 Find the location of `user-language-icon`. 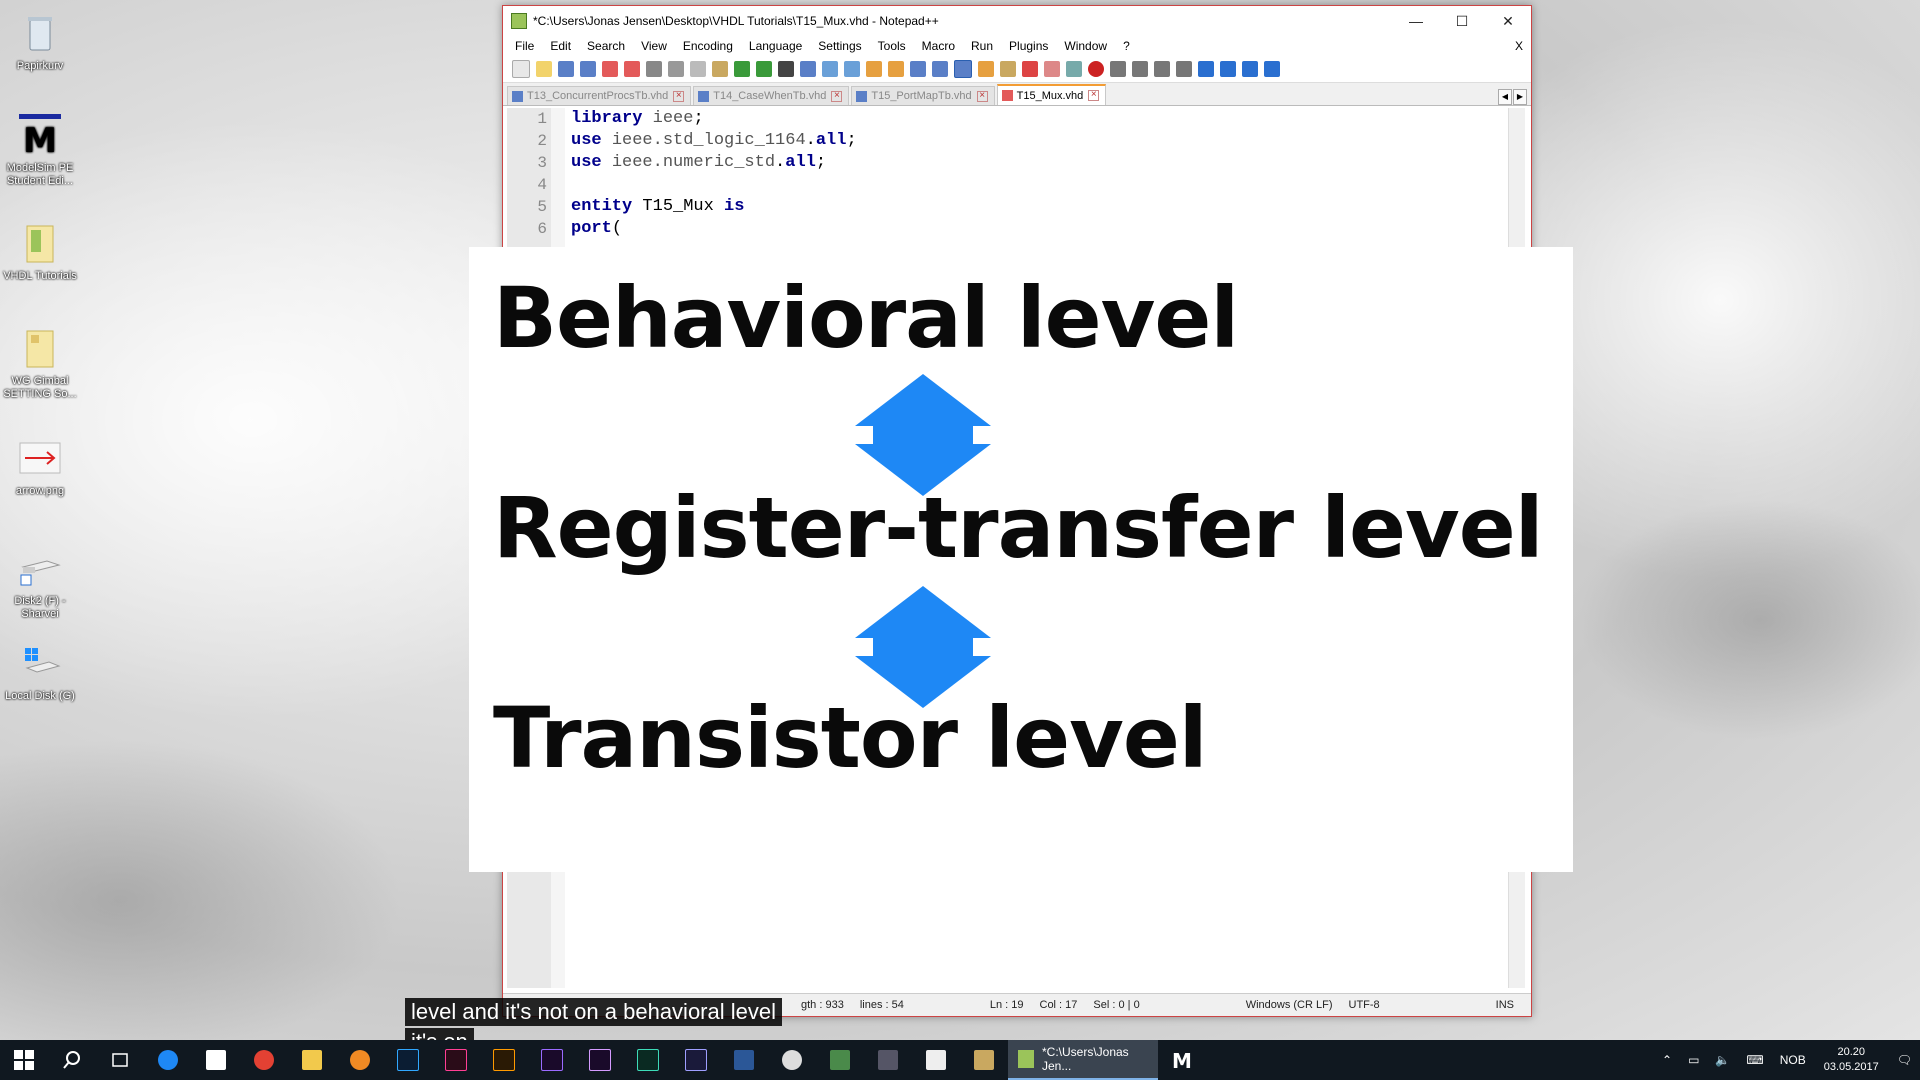

user-language-icon is located at coordinates (986, 69).